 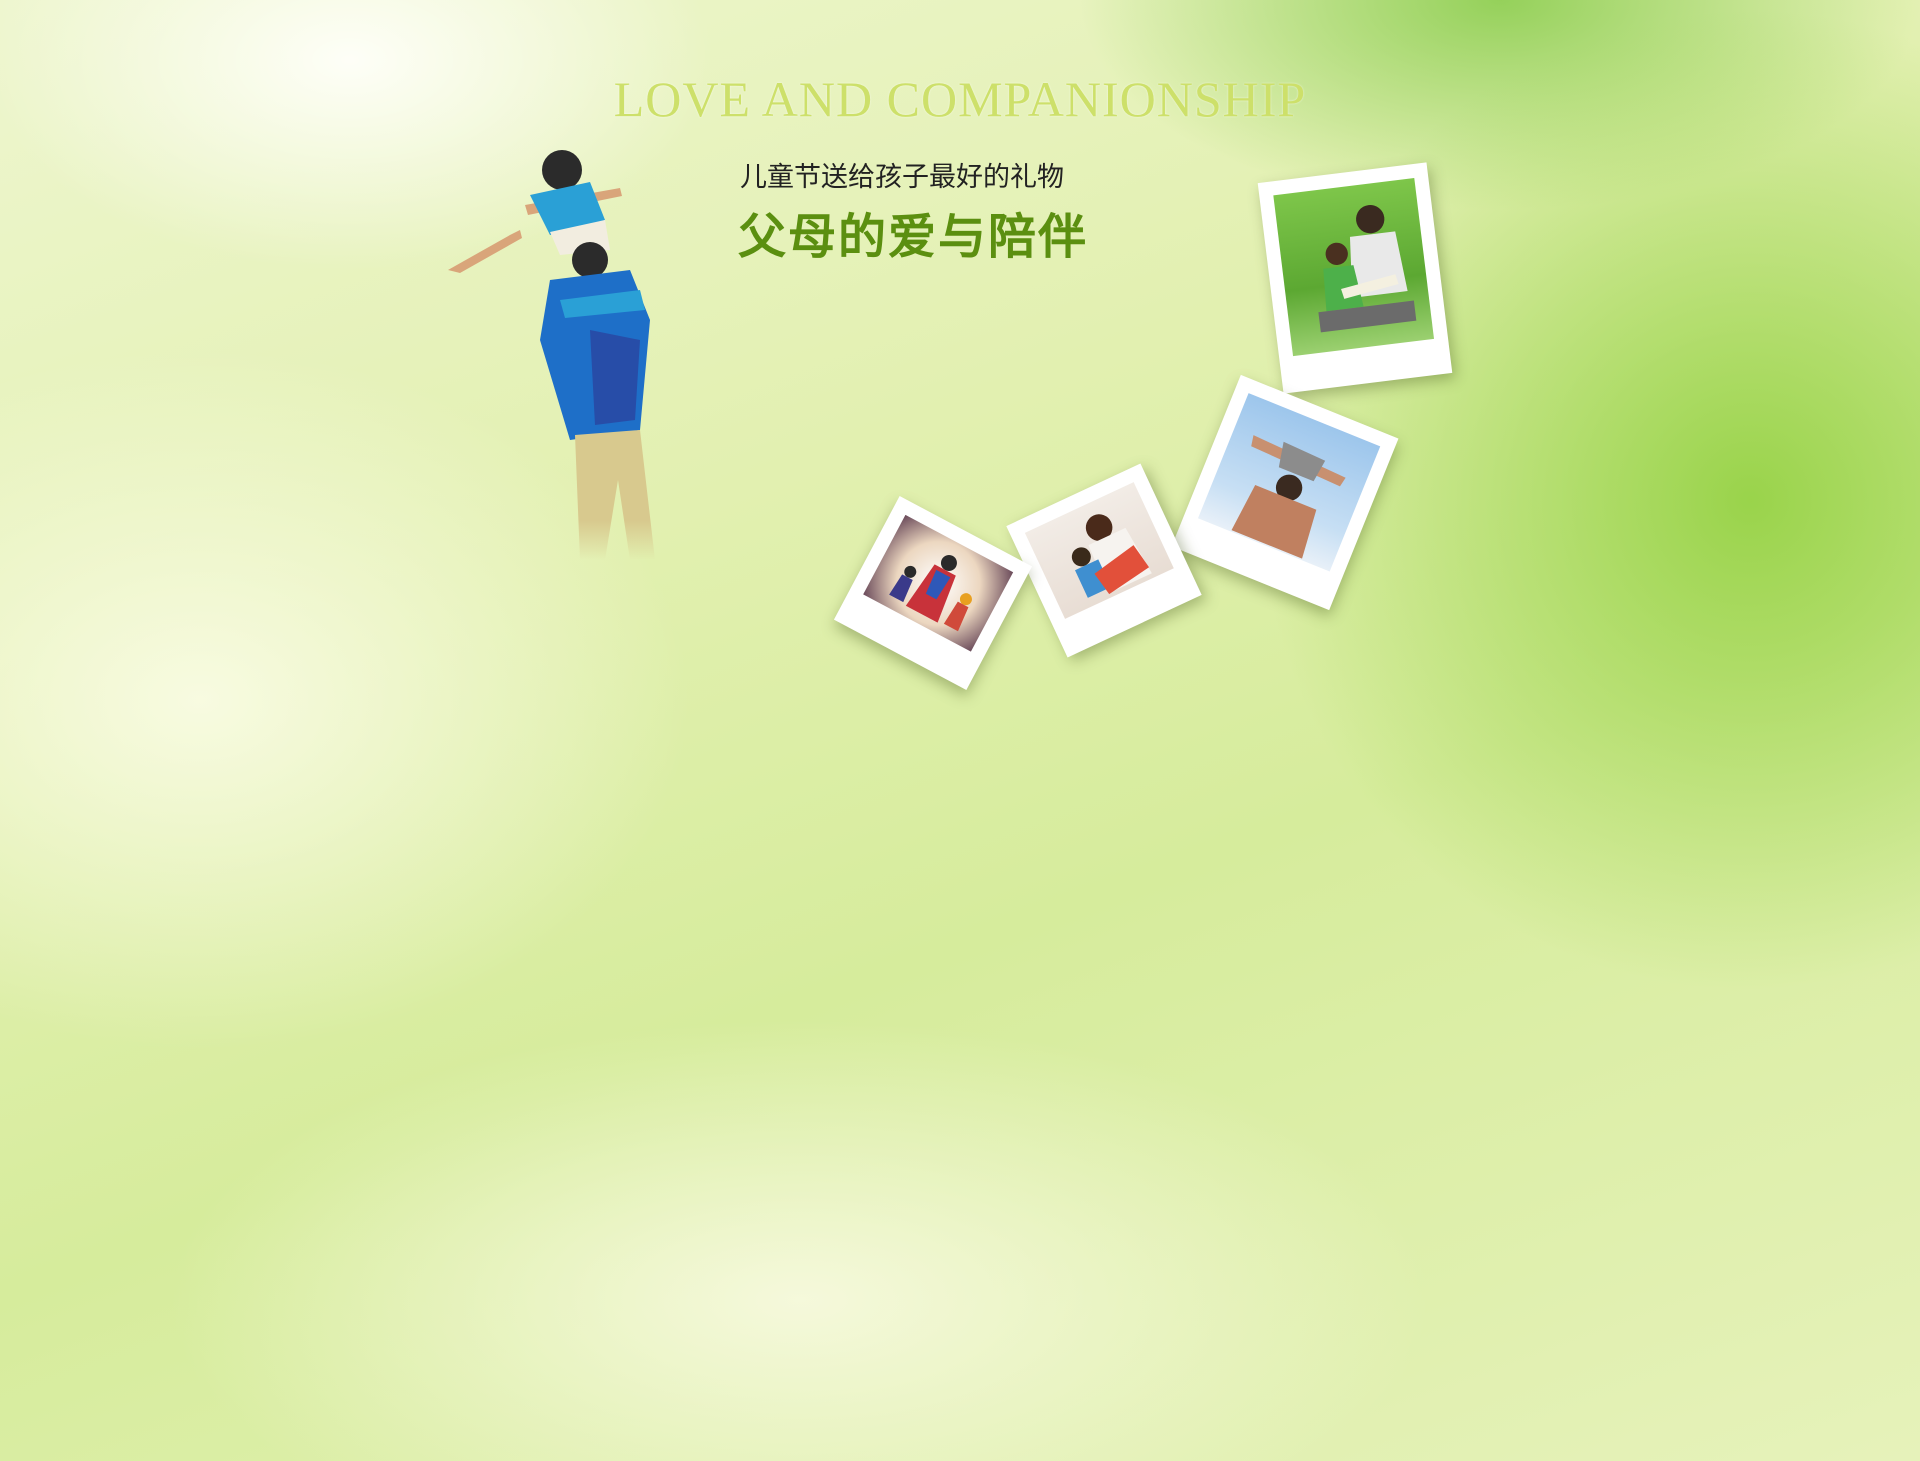 What do you see at coordinates (902, 177) in the screenshot?
I see `subtitle: 儿童节送给孩子最好的礼物` at bounding box center [902, 177].